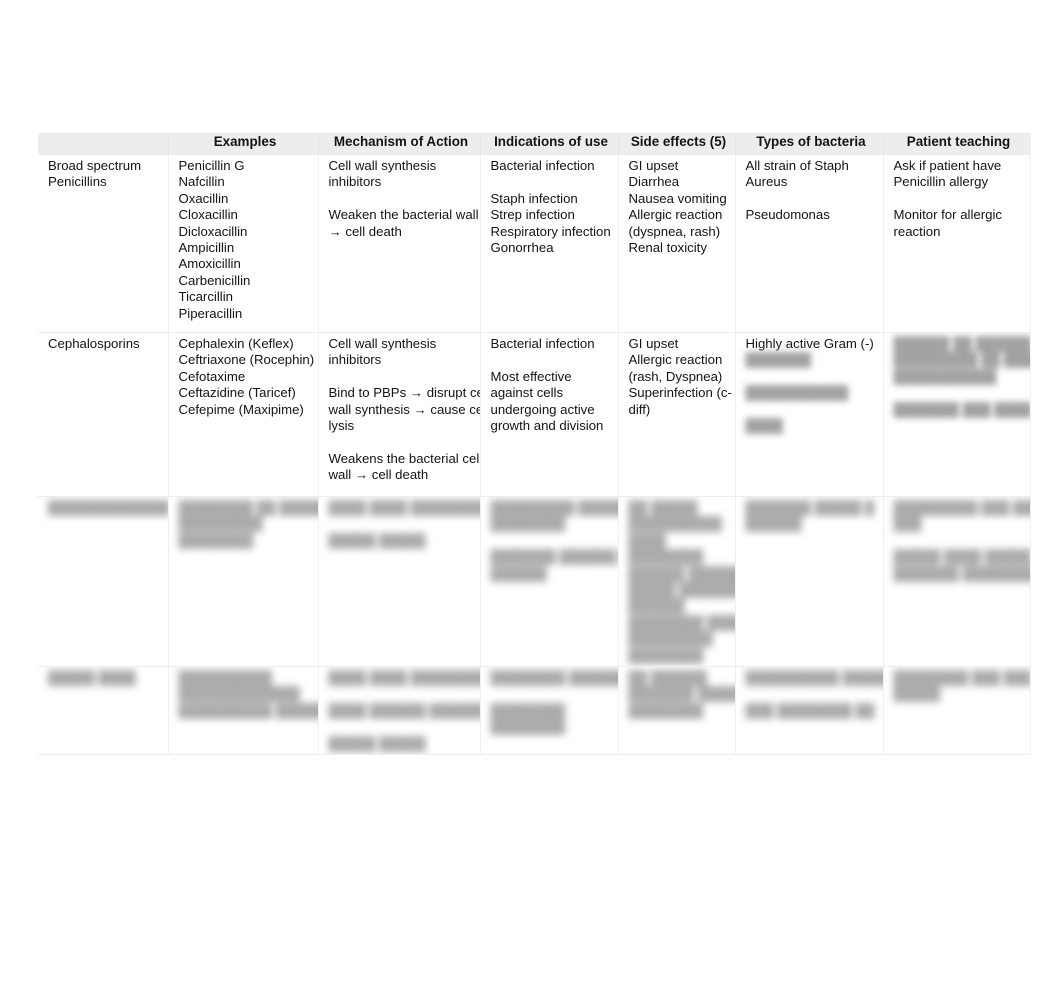  Describe the element at coordinates (947, 165) in the screenshot. I see `text-line: Ask if patient have` at that location.